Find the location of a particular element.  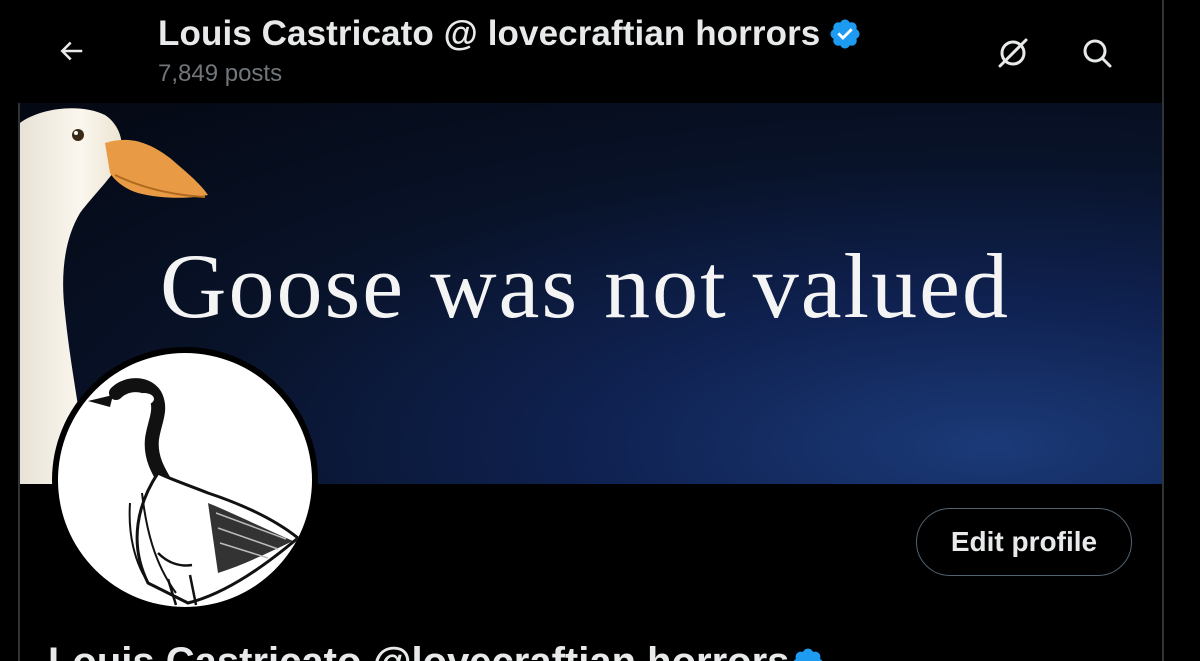

grok-icon is located at coordinates (1013, 53).